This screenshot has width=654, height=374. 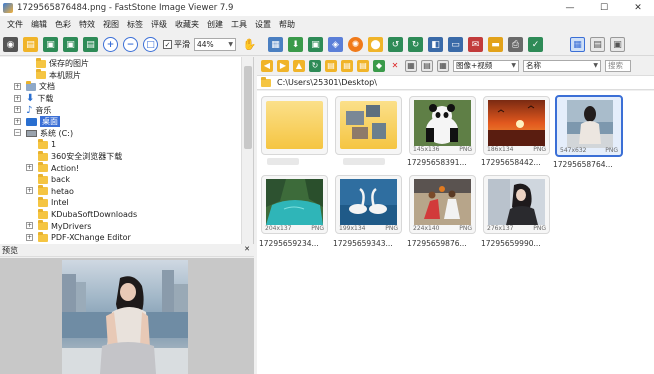 I want to click on tree-item-downloads: ⬇ 下载, so click(x=39, y=99).